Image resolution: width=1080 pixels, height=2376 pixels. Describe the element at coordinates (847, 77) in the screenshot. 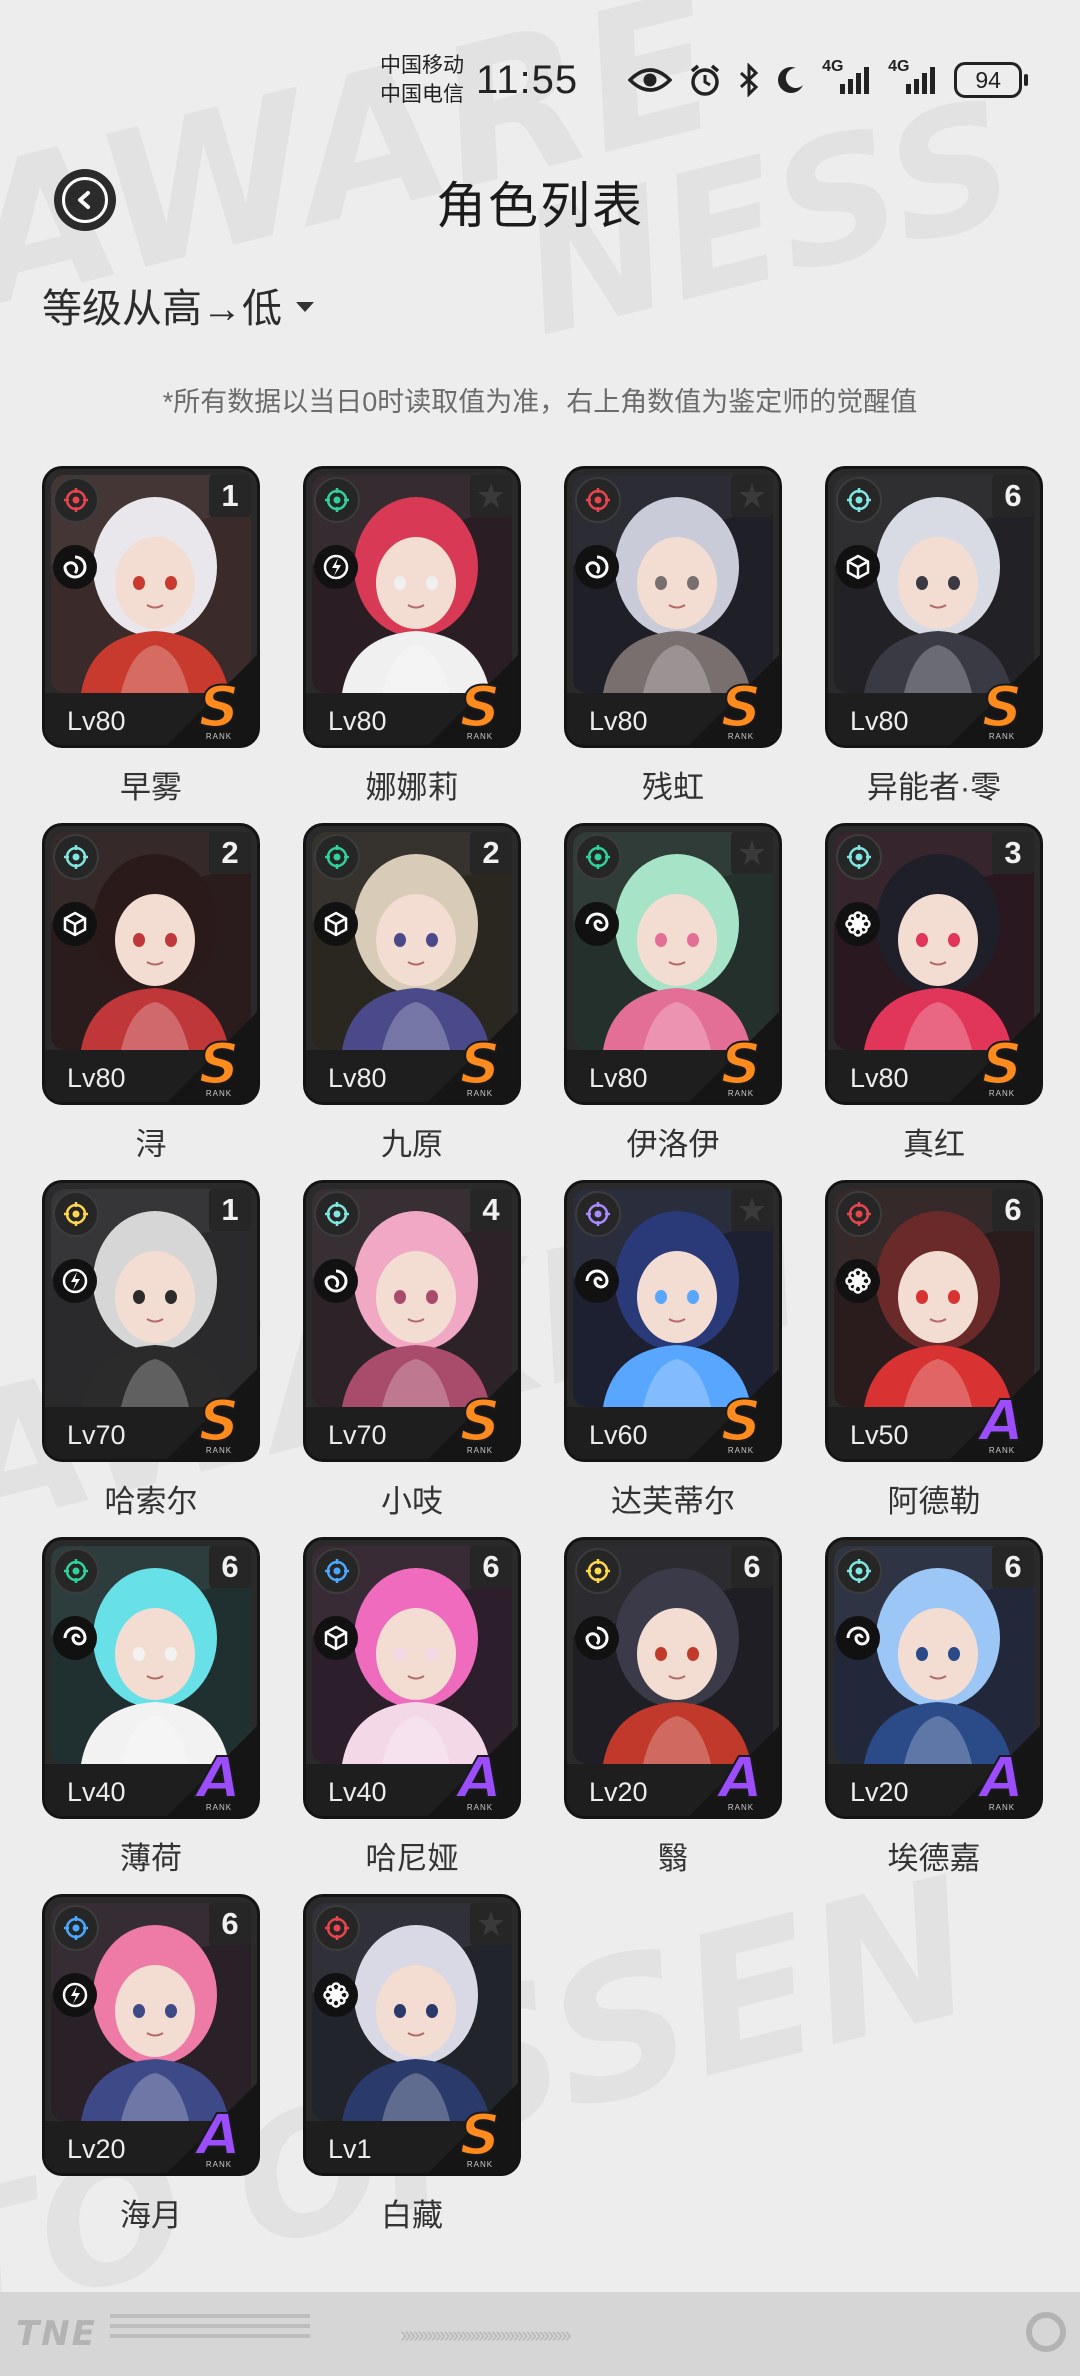

I see `signal-icon-1: 4G` at that location.